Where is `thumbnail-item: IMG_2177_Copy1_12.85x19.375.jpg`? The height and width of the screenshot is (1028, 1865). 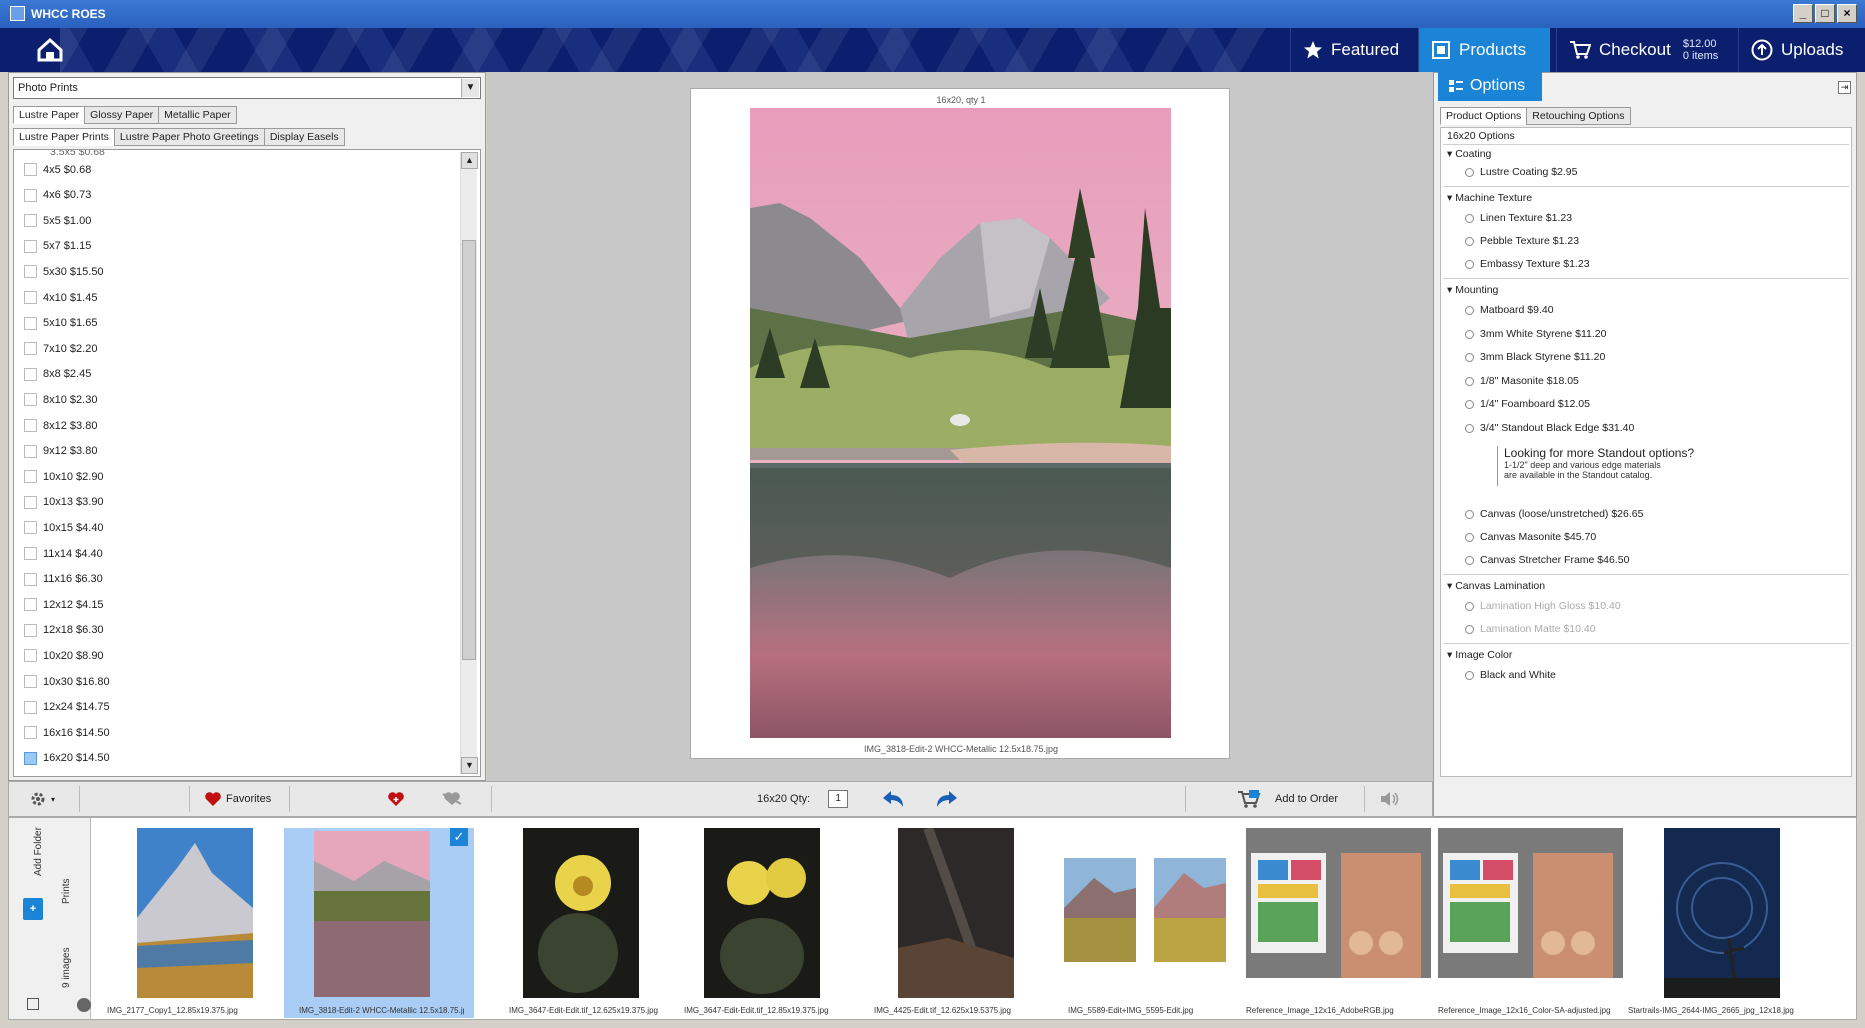
thumbnail-item: IMG_2177_Copy1_12.85x19.375.jpg is located at coordinates (175, 923).